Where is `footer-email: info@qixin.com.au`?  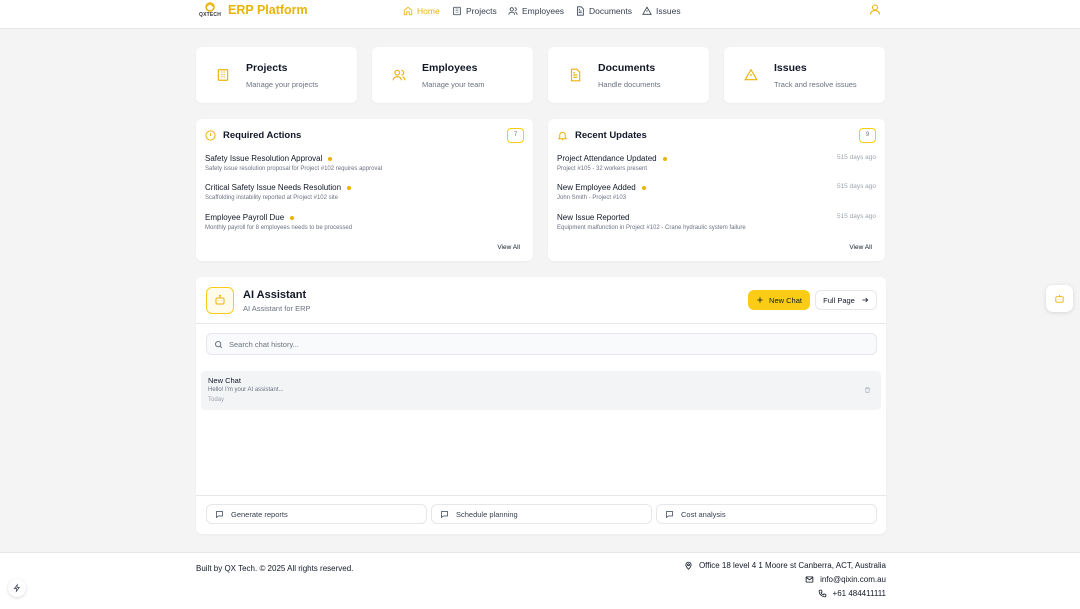
footer-email: info@qixin.com.au is located at coordinates (845, 579).